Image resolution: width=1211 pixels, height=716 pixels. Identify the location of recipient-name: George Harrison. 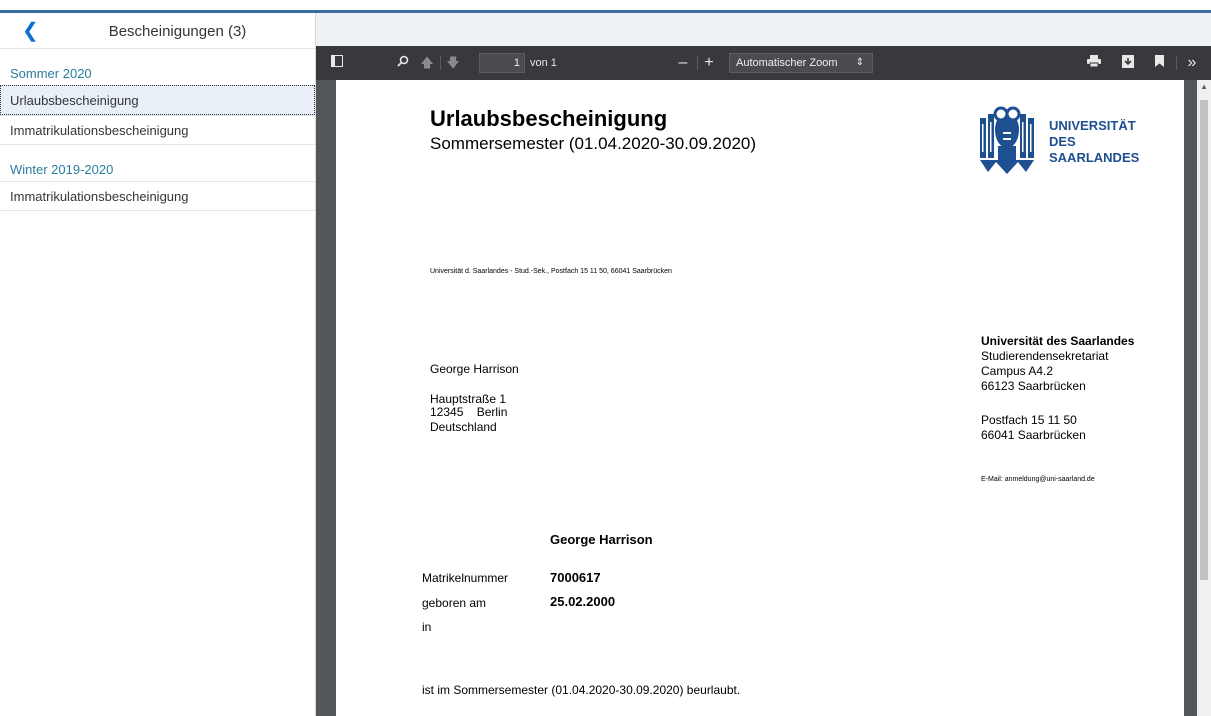
(474, 369).